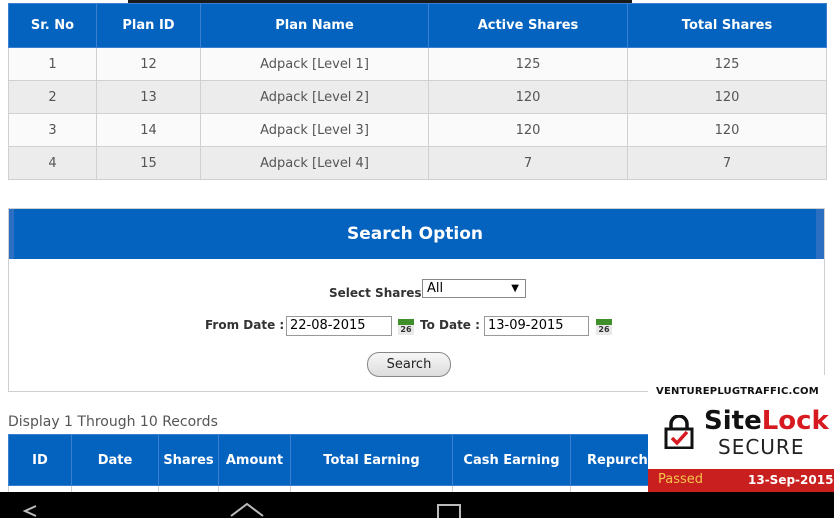  What do you see at coordinates (528, 25) in the screenshot?
I see `col-active-shares: Active Shares` at bounding box center [528, 25].